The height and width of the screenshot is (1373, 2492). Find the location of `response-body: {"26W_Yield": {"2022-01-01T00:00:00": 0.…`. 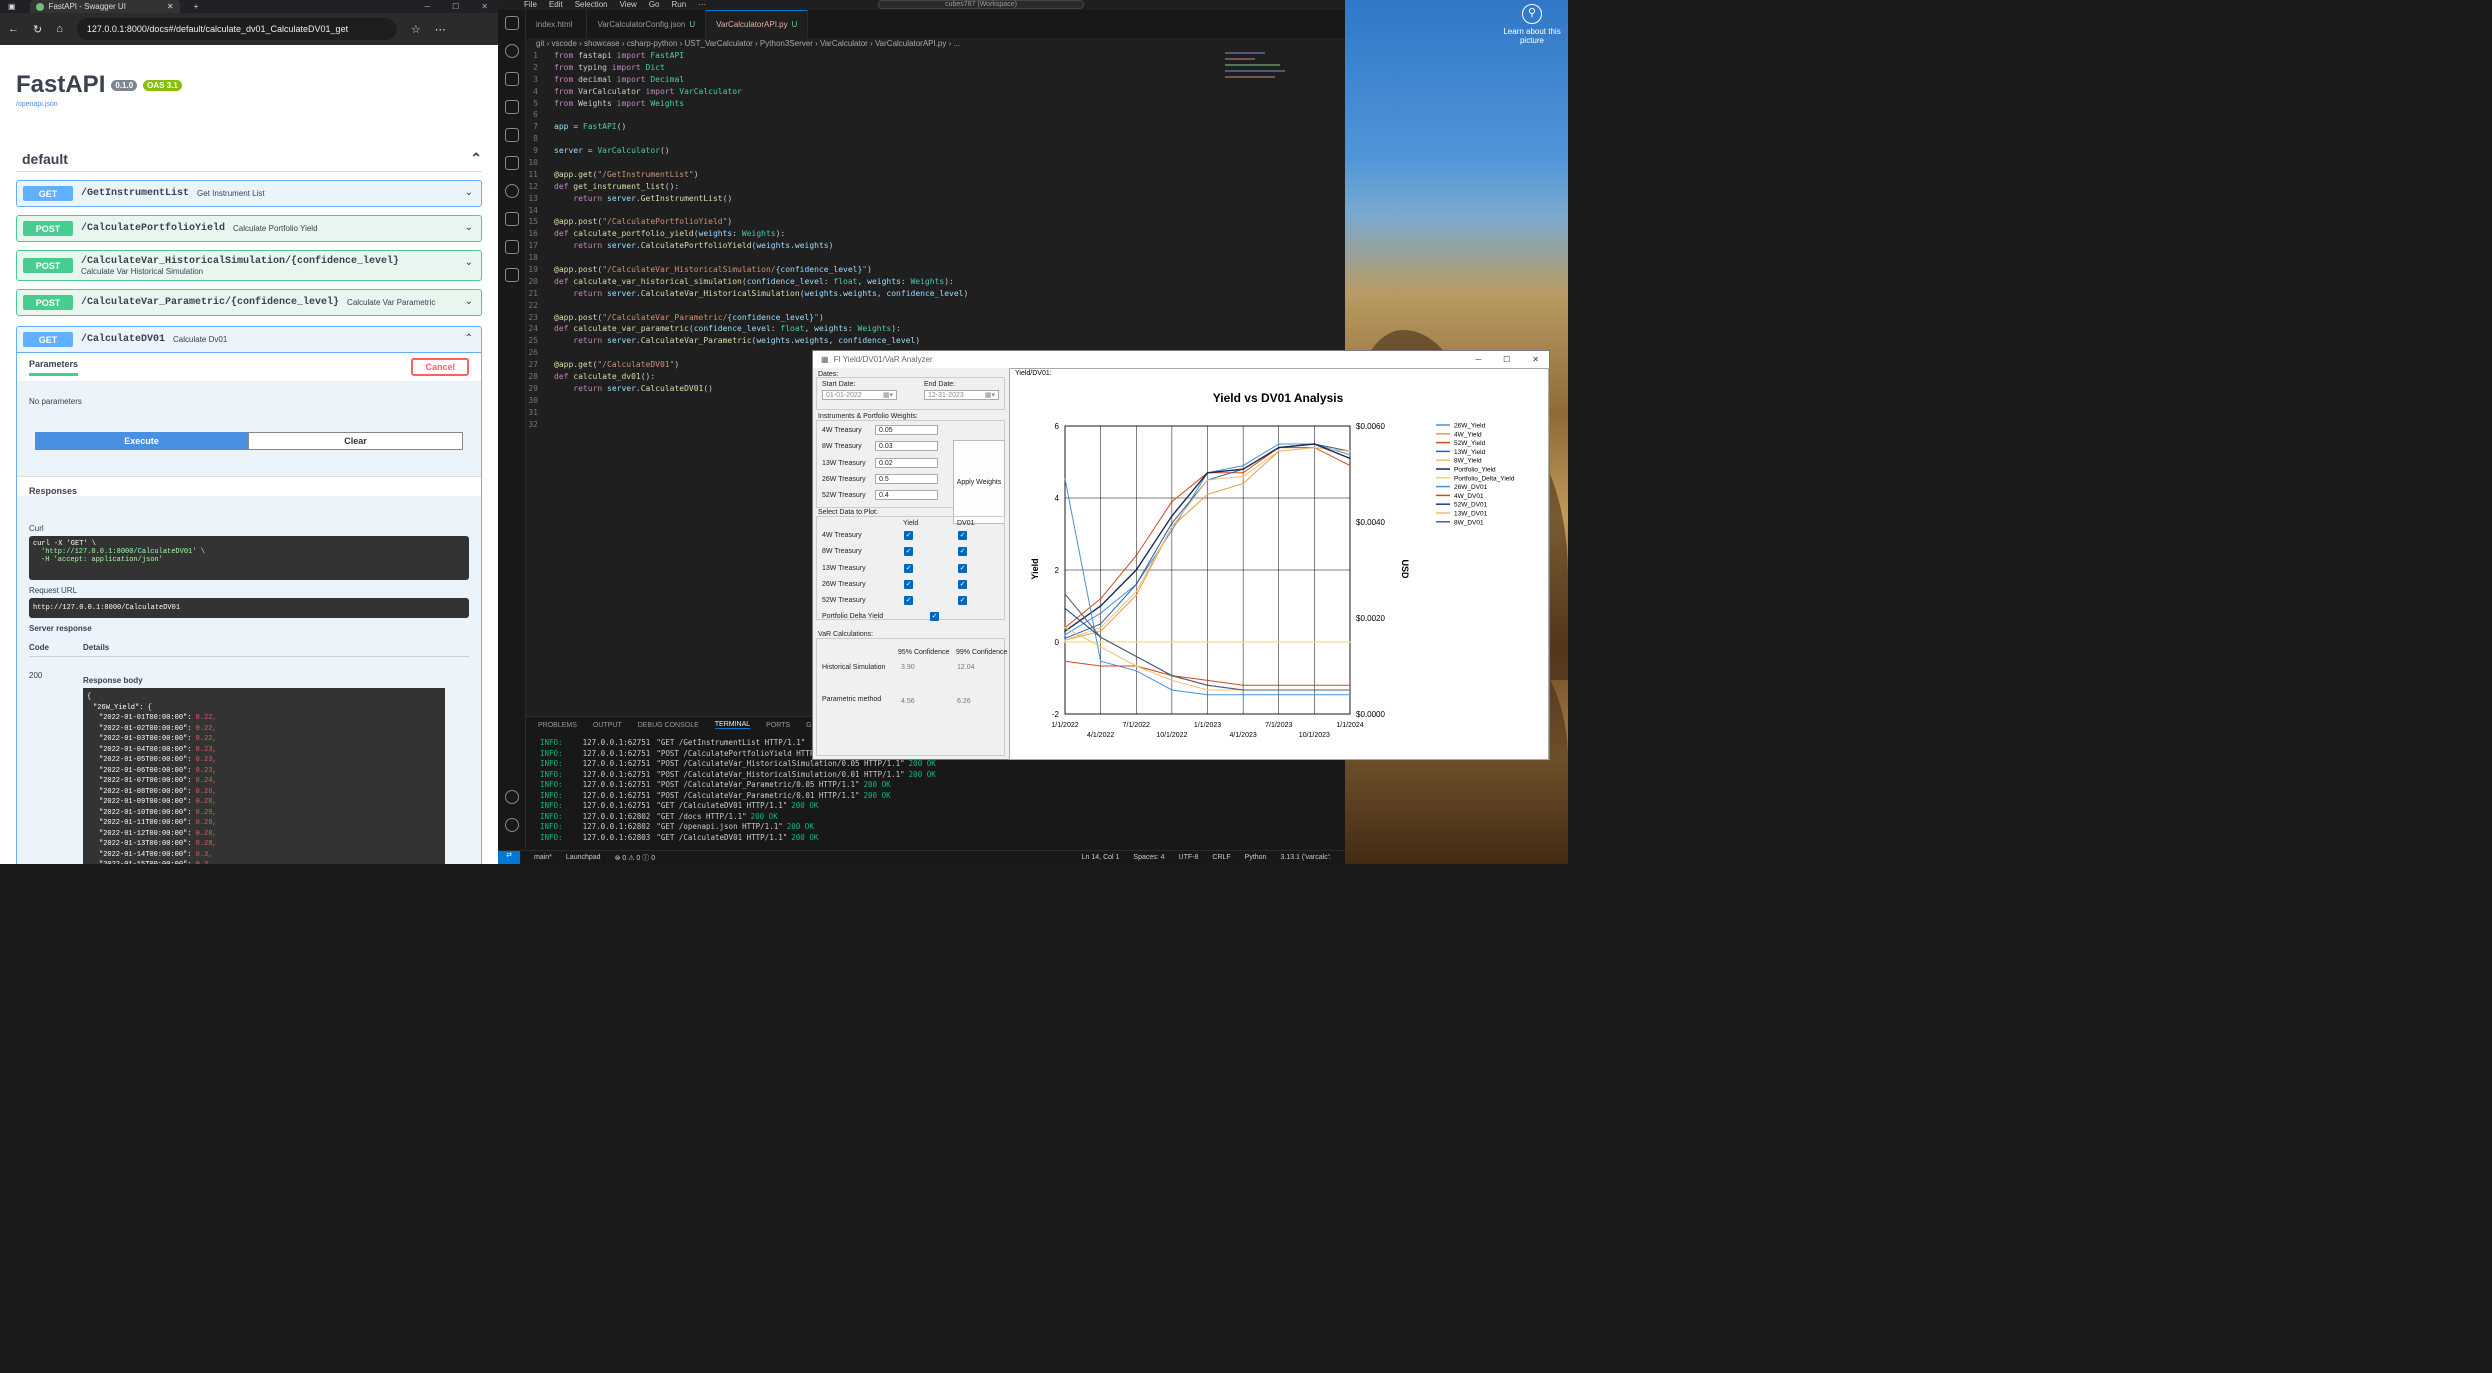

response-body: {"26W_Yield": {"2022-01-01T00:00:00": 0.… is located at coordinates (264, 776).